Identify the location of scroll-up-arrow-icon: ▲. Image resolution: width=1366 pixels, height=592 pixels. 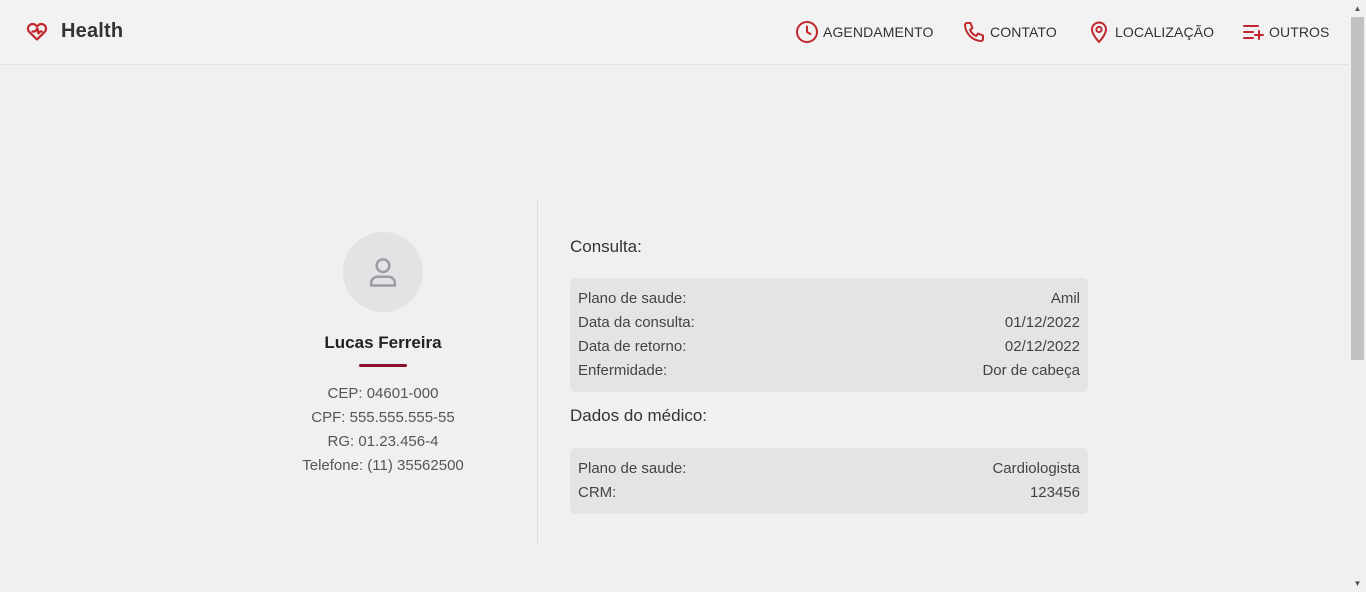
(1357, 8).